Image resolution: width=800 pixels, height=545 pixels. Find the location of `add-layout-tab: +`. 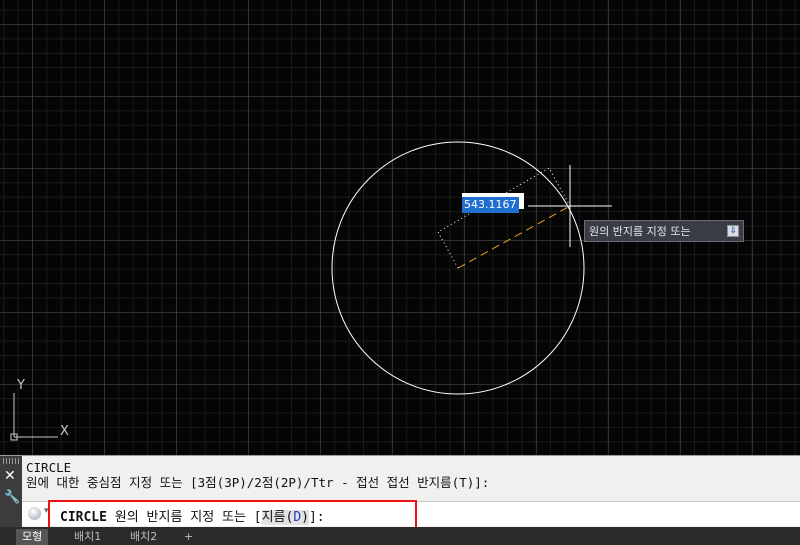

add-layout-tab: + is located at coordinates (188, 537).